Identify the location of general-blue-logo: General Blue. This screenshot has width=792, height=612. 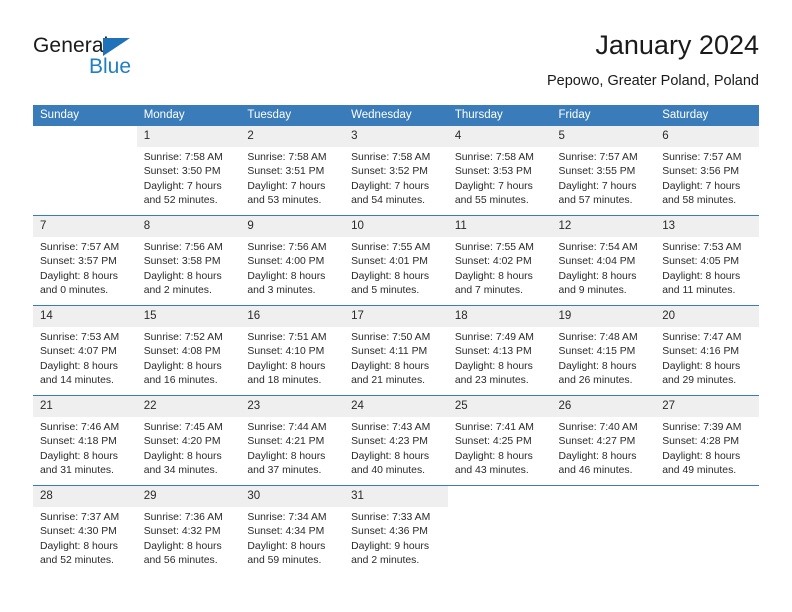
(118, 62).